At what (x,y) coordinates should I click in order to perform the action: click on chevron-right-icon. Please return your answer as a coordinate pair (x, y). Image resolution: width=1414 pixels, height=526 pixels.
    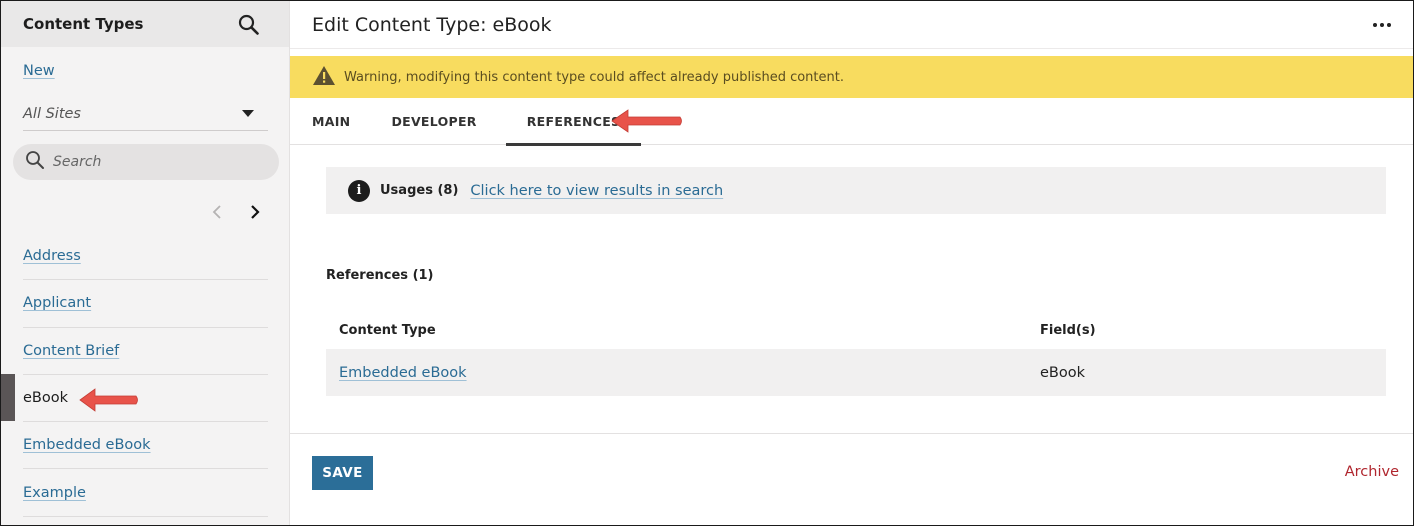
    Looking at the image, I should click on (255, 212).